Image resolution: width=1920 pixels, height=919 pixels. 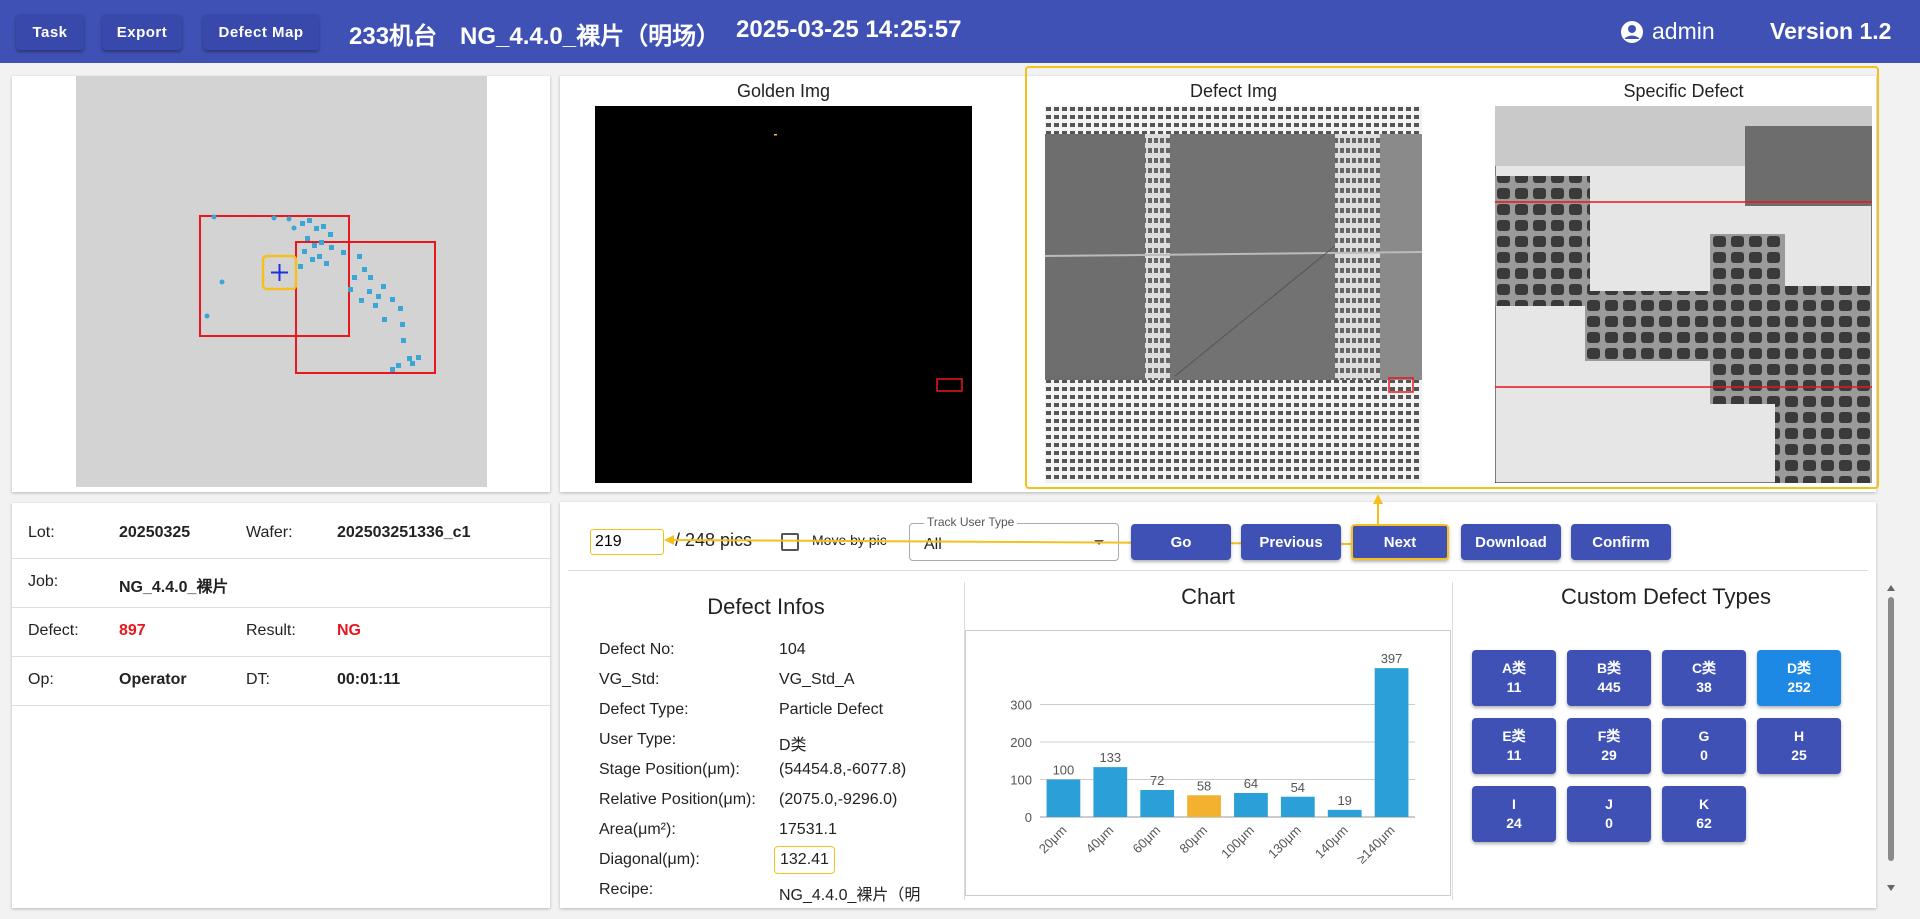 I want to click on chart-title: Chart, so click(x=1208, y=596).